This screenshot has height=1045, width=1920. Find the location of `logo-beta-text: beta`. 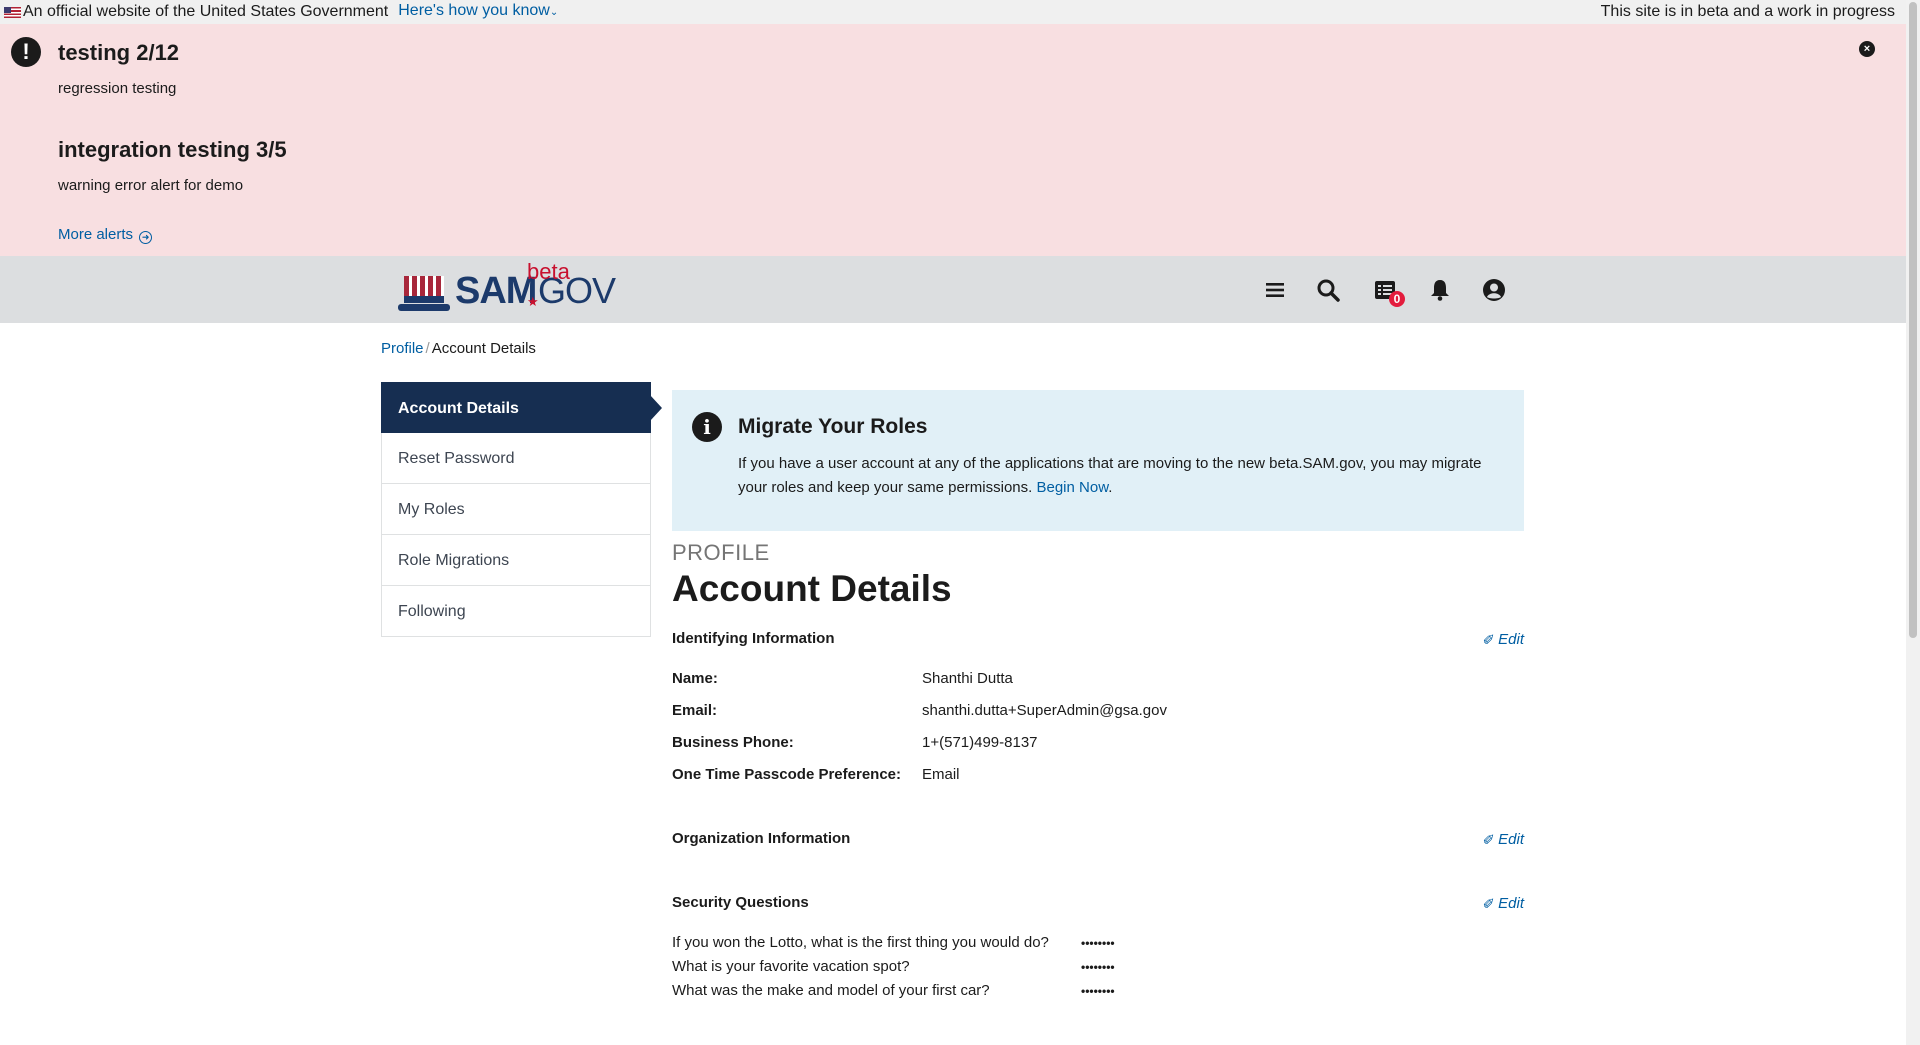

logo-beta-text: beta is located at coordinates (548, 271).